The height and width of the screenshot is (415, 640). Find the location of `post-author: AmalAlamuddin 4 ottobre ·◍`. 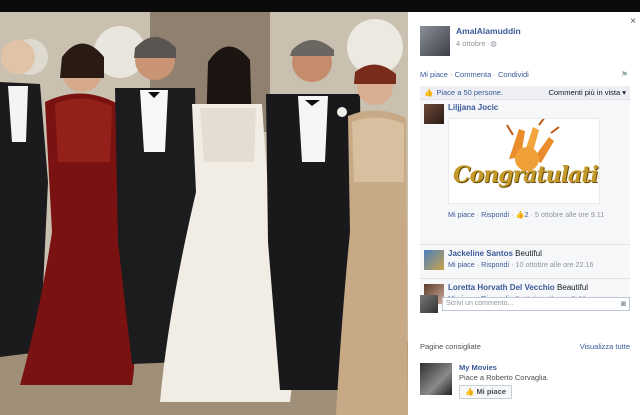

post-author: AmalAlamuddin 4 ottobre ·◍ is located at coordinates (470, 41).